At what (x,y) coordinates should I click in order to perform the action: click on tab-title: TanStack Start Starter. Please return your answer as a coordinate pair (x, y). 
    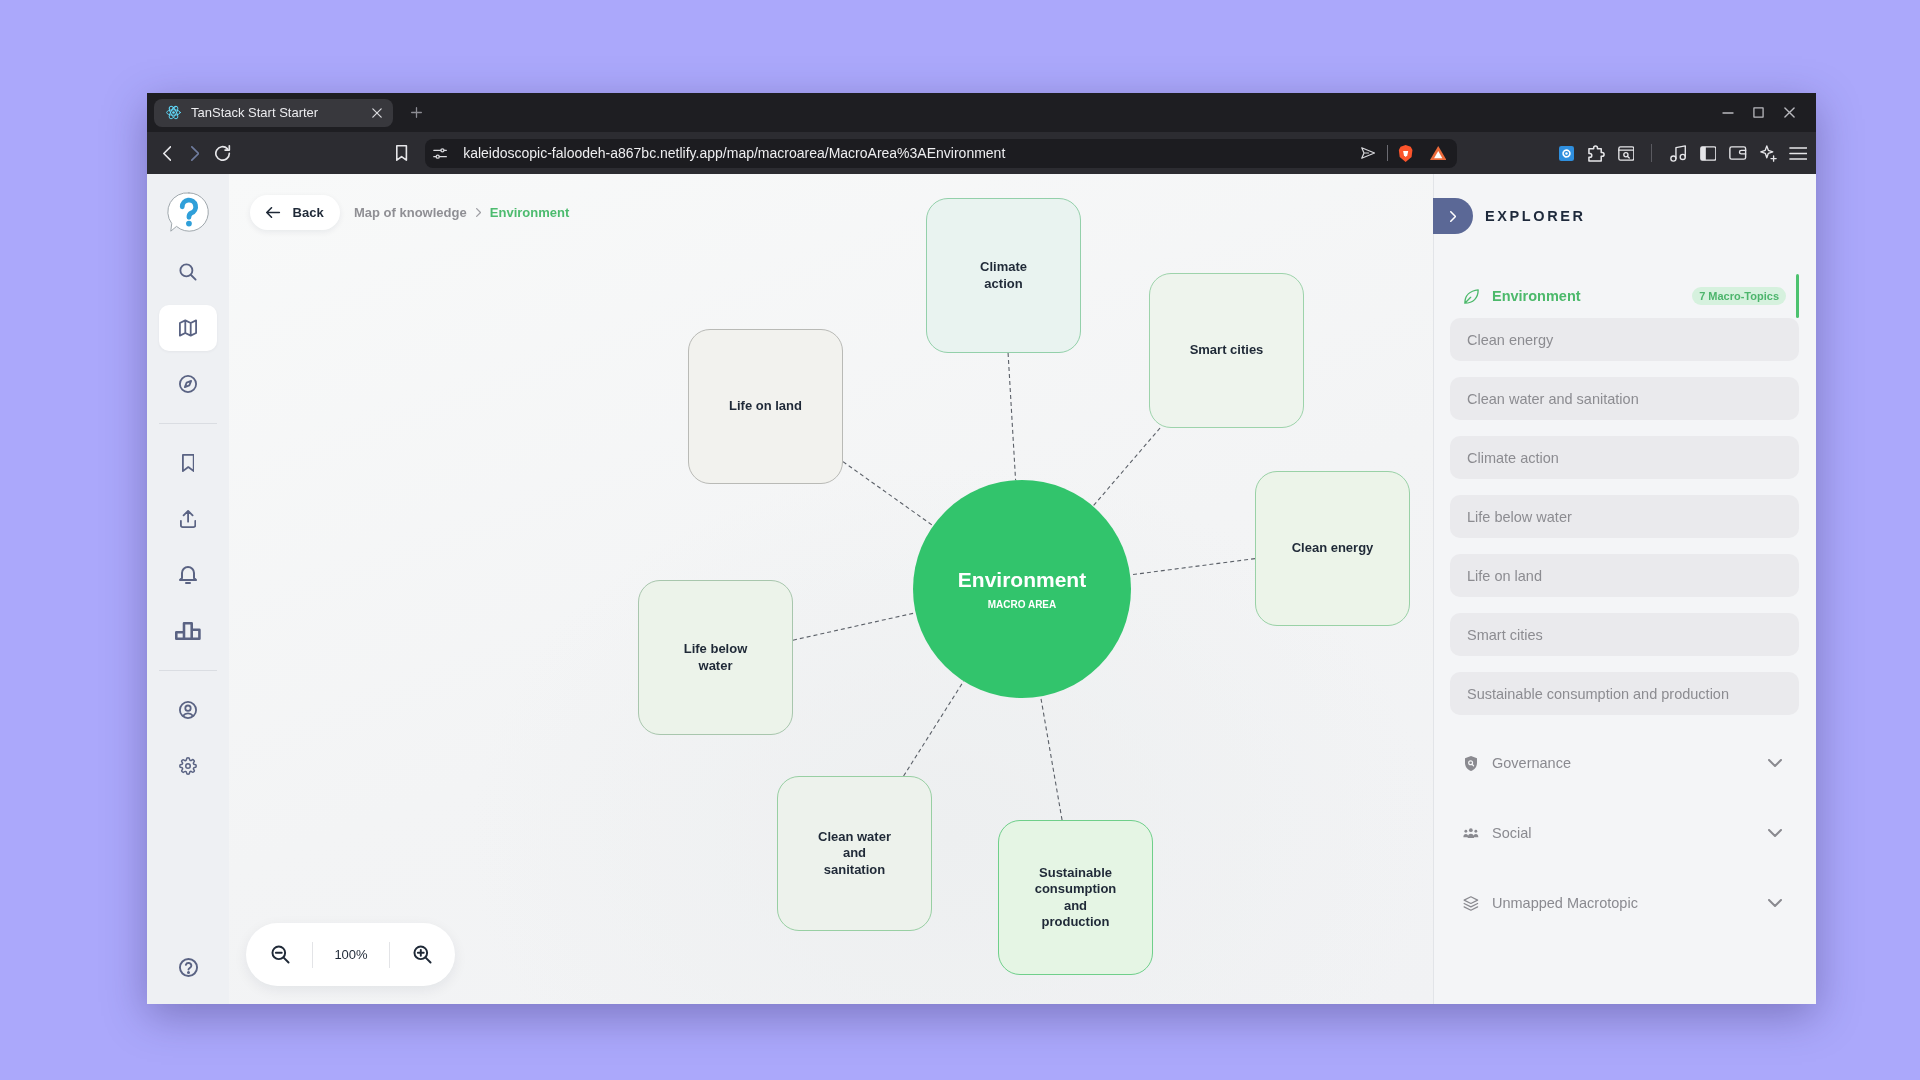
    Looking at the image, I should click on (255, 112).